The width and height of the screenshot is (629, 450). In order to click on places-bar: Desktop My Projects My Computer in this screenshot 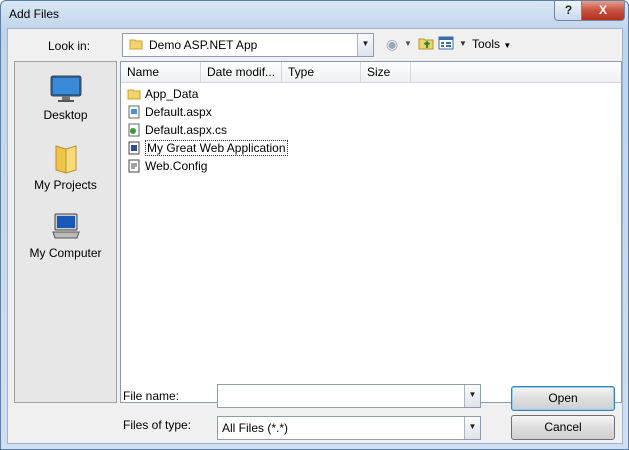, I will do `click(65, 232)`.